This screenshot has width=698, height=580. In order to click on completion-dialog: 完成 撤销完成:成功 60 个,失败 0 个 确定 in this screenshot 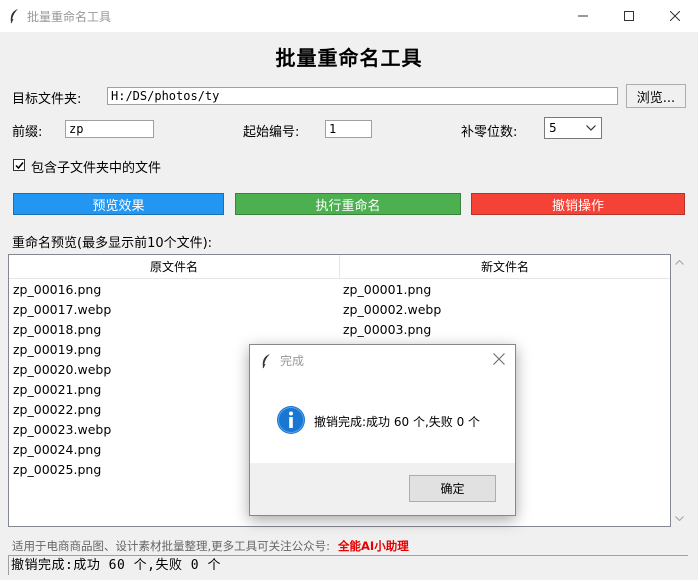, I will do `click(382, 430)`.